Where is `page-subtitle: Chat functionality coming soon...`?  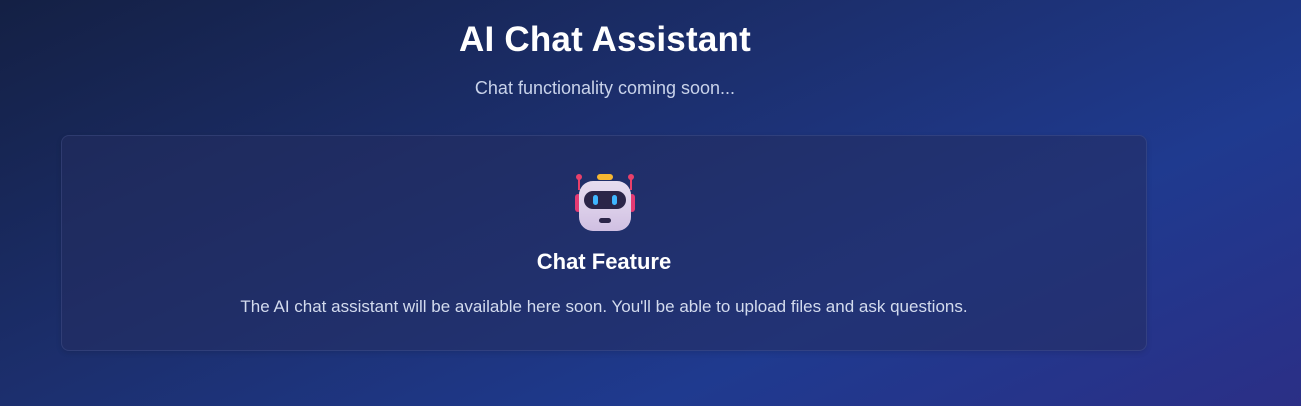
page-subtitle: Chat functionality coming soon... is located at coordinates (605, 88).